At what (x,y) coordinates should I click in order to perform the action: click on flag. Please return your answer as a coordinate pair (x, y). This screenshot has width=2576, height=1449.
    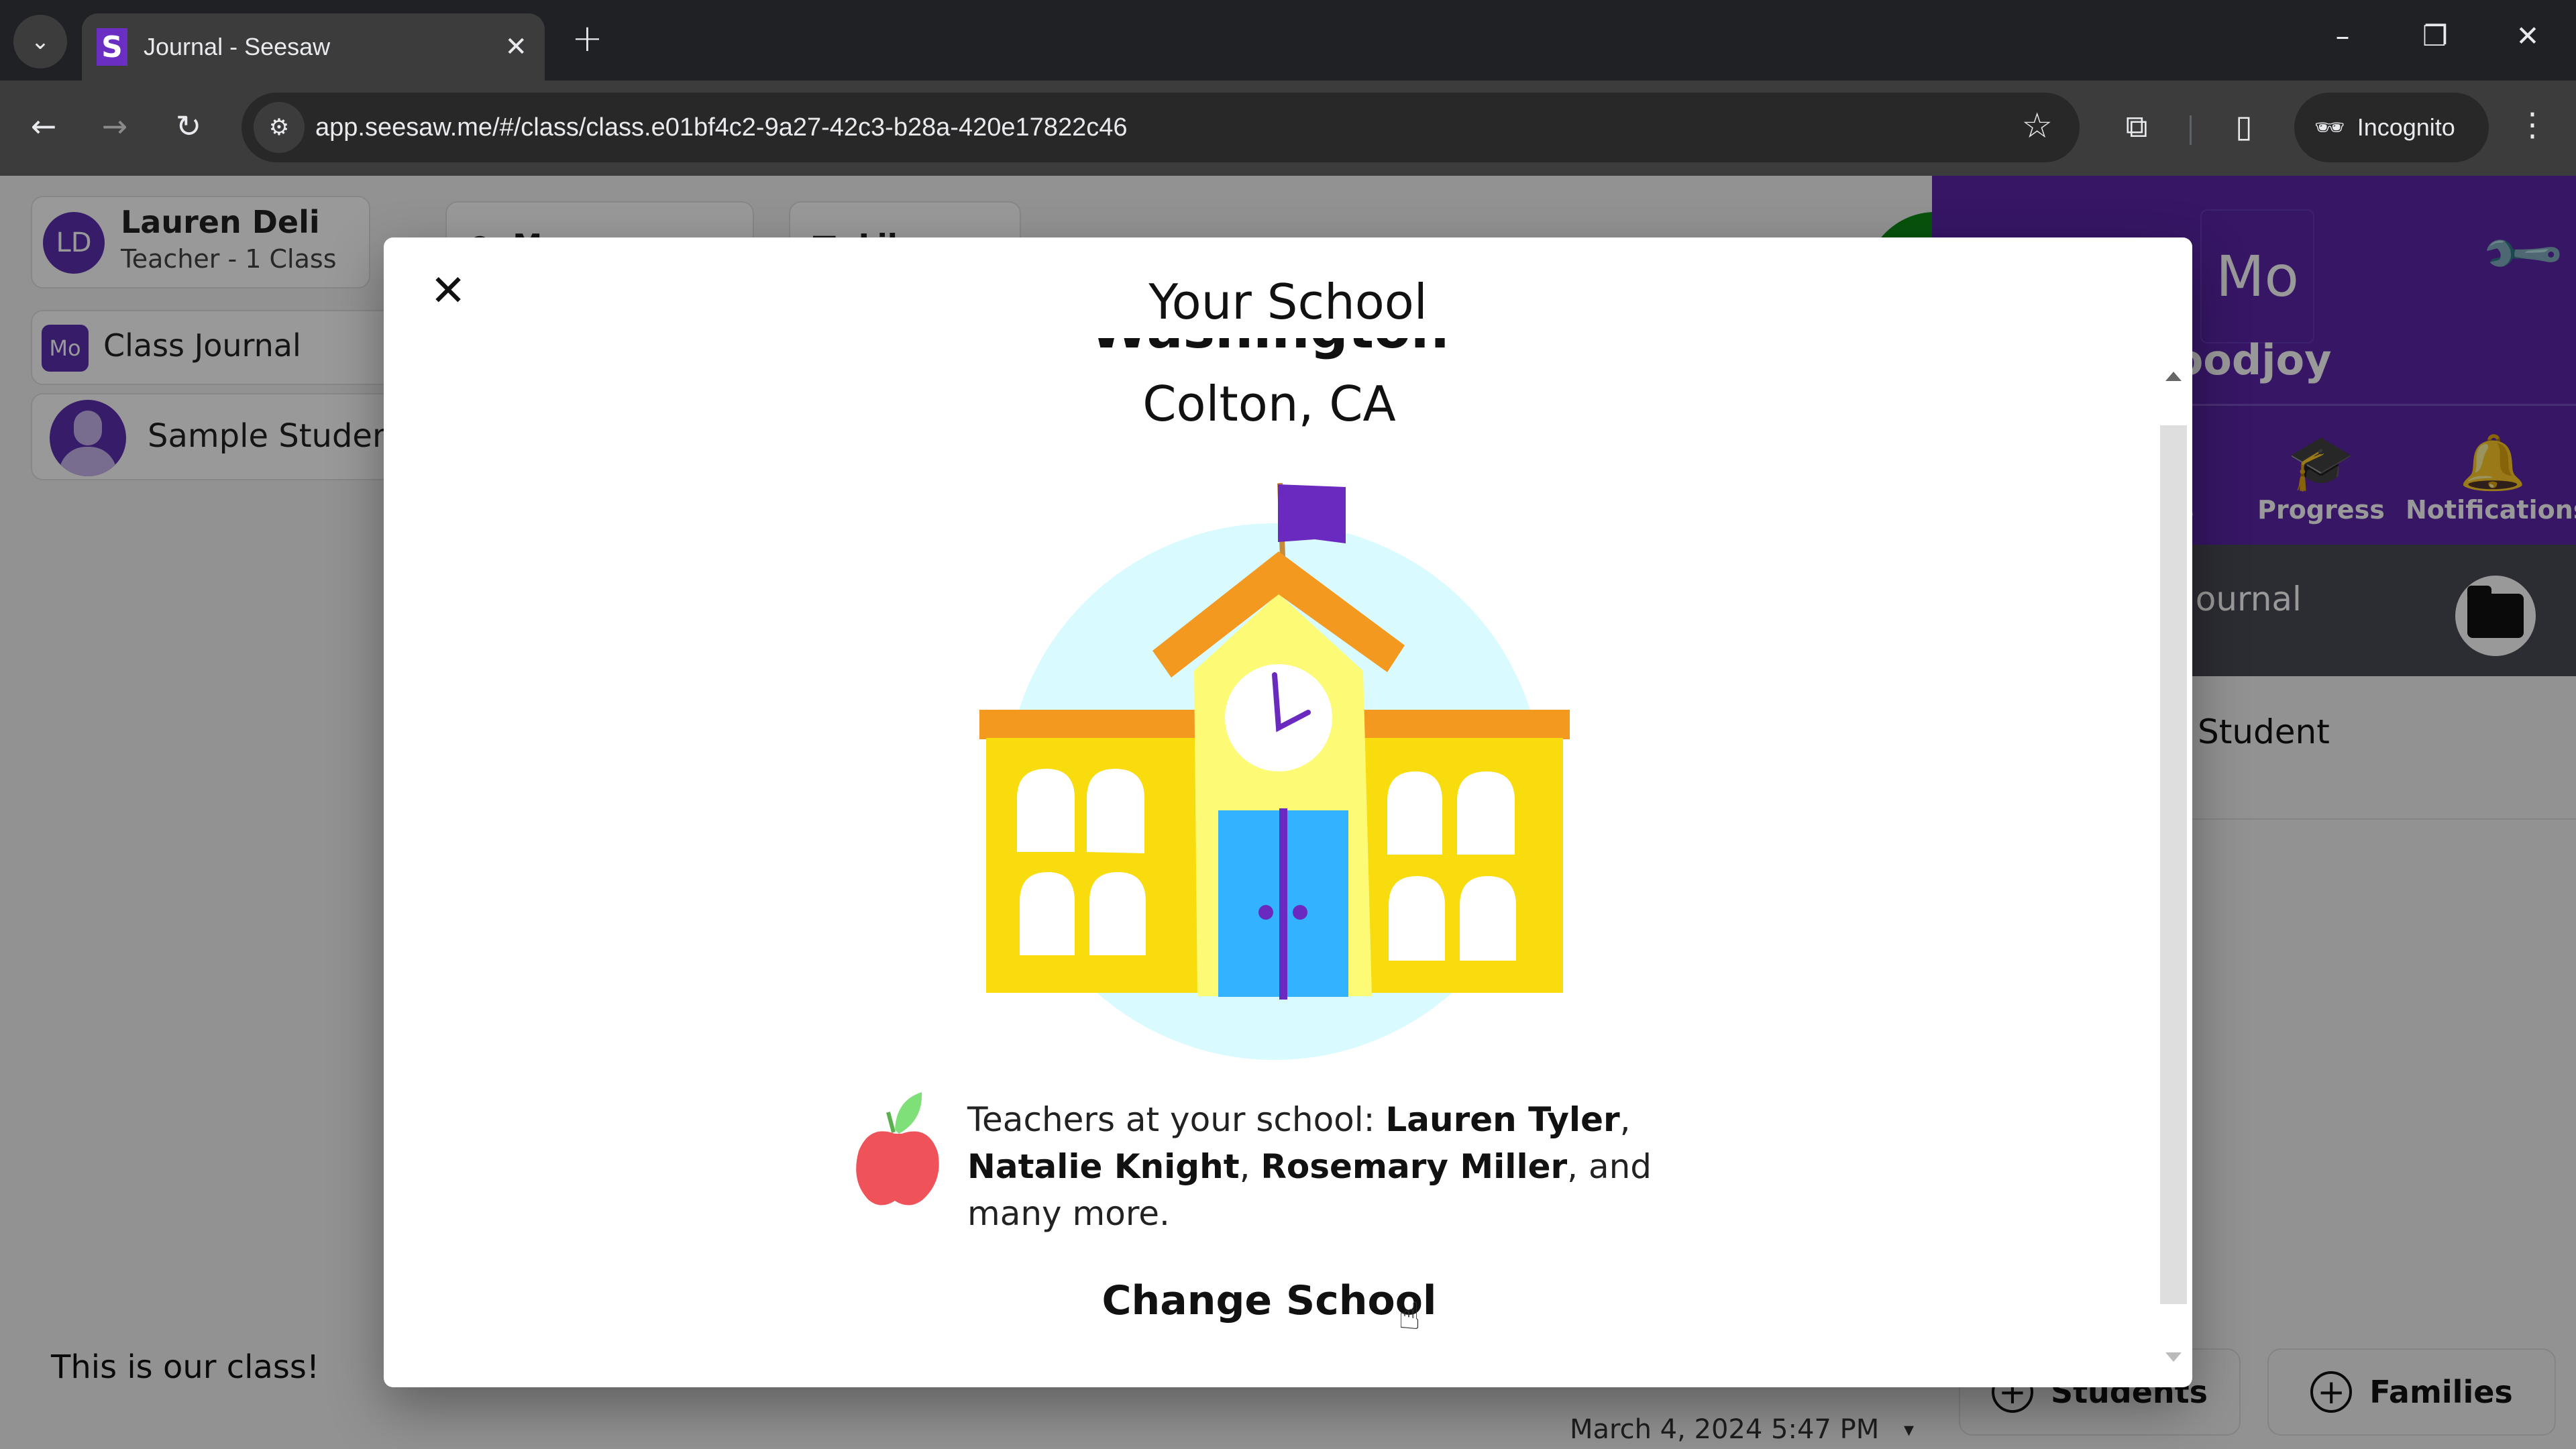
    Looking at the image, I should click on (1312, 513).